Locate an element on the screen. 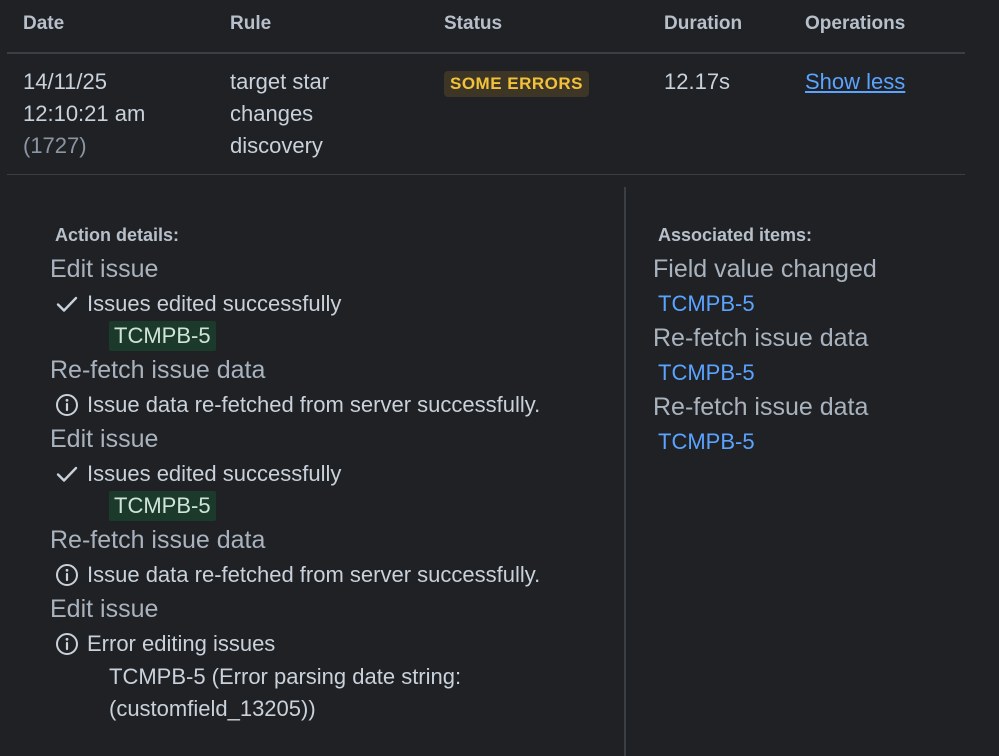 The height and width of the screenshot is (756, 999). rule-cell: target star changes discovery is located at coordinates (279, 114).